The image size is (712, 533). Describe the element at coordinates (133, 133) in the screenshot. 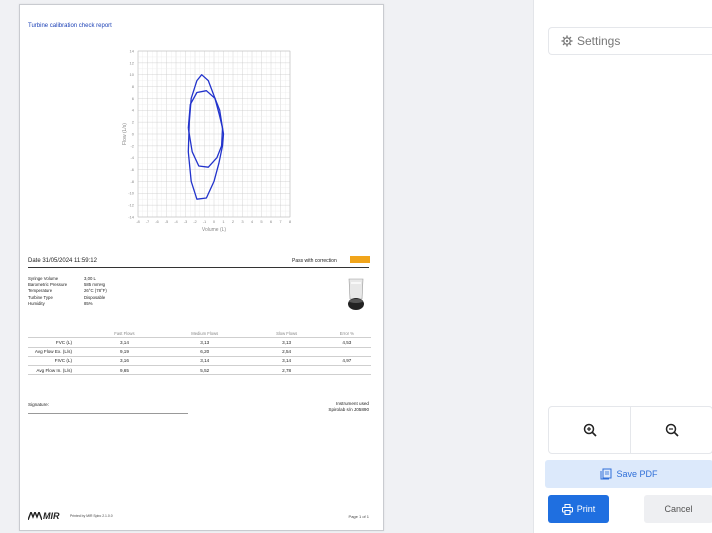

I see `y-tick-label: 0` at that location.